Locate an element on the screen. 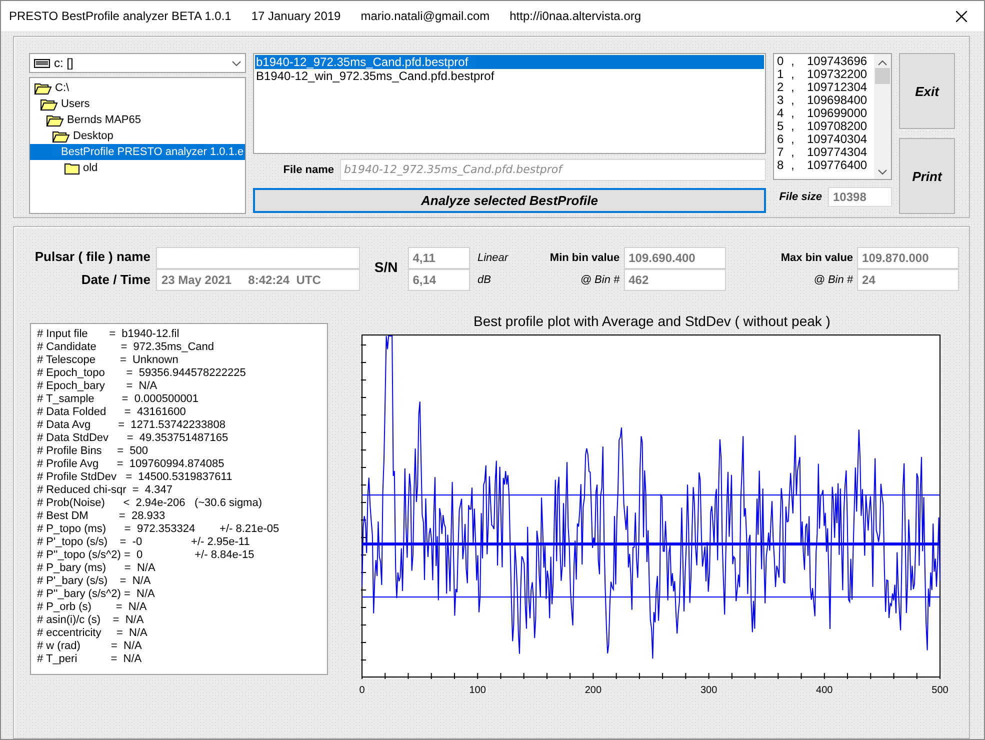 The image size is (985, 740). date-time-label: Date / Time is located at coordinates (115, 279).